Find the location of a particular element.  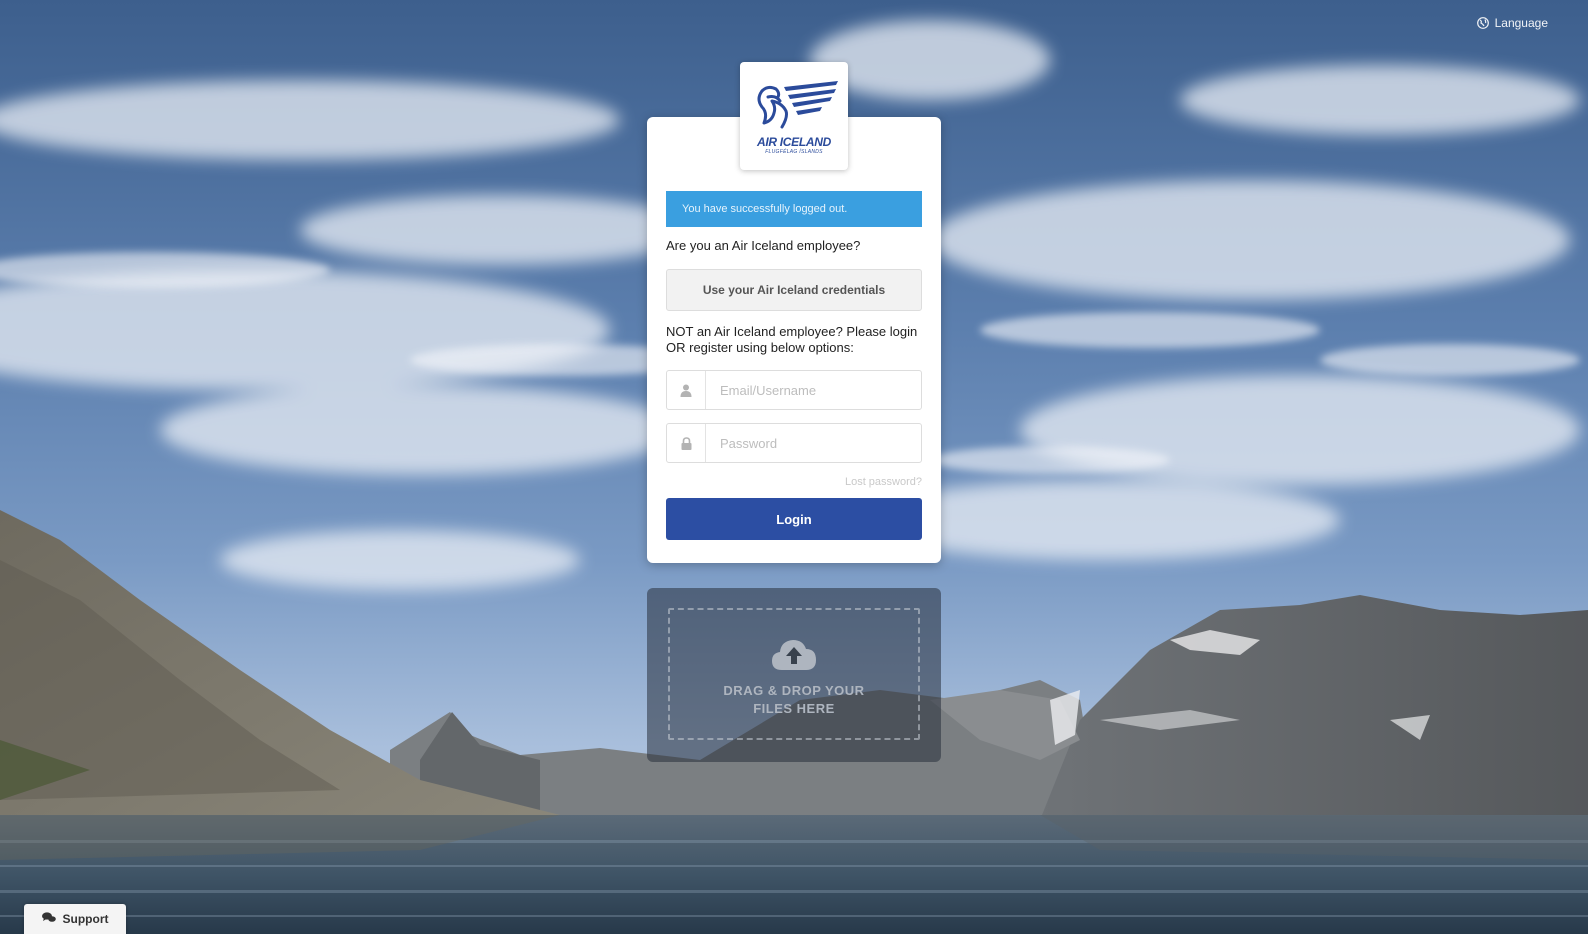

file-dropzone: DRAG & DROP YOUR FILES HERE is located at coordinates (794, 675).